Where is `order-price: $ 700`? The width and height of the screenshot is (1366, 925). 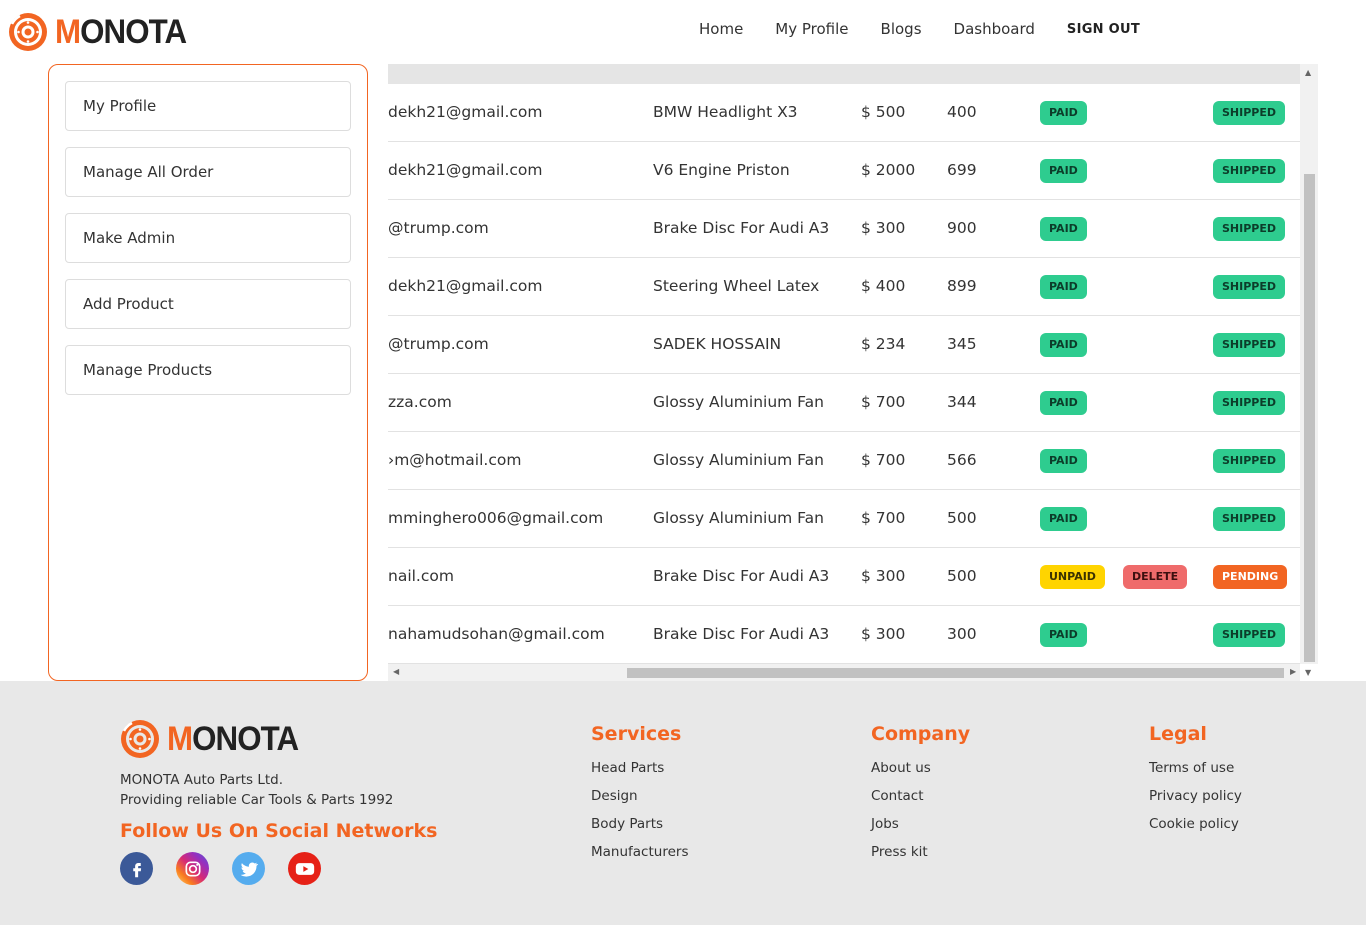 order-price: $ 700 is located at coordinates (883, 518).